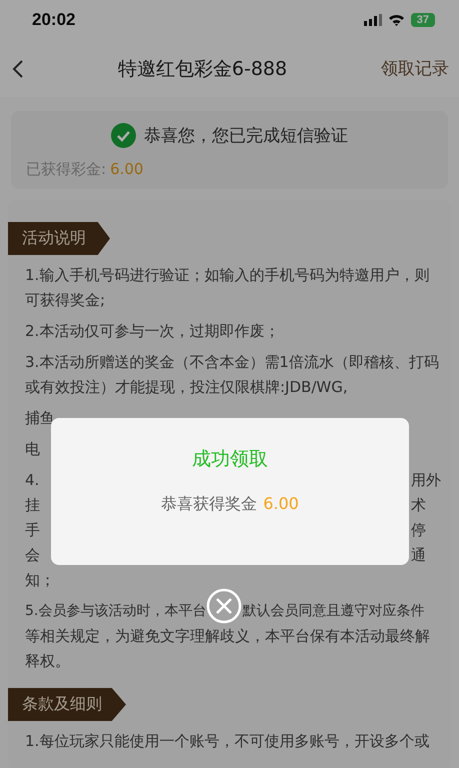 The width and height of the screenshot is (459, 768). Describe the element at coordinates (18, 68) in the screenshot. I see `back-icon` at that location.